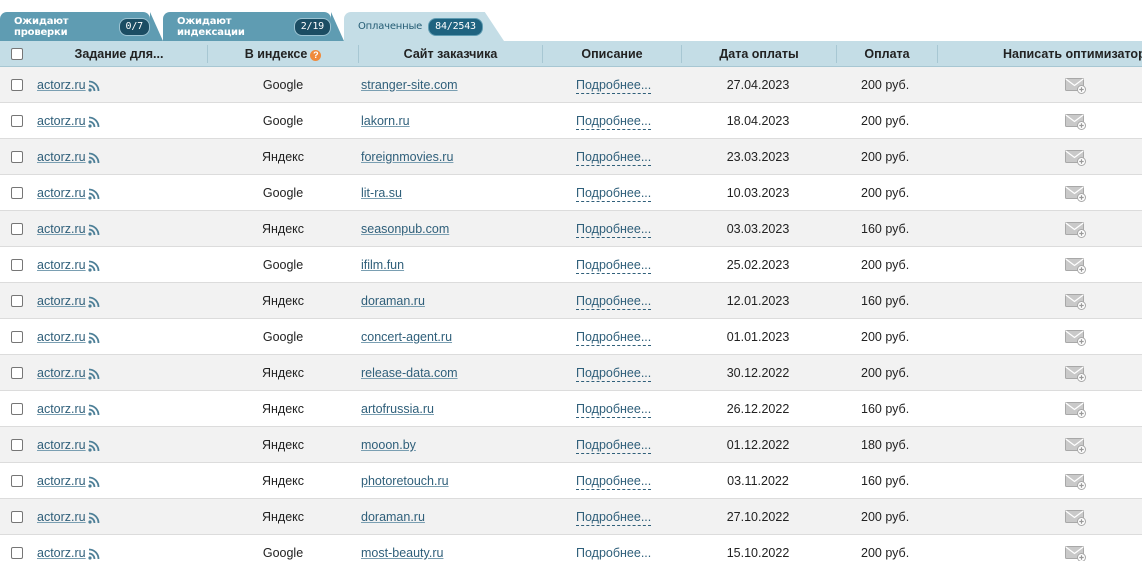  I want to click on column-header-description: Описание, so click(612, 54).